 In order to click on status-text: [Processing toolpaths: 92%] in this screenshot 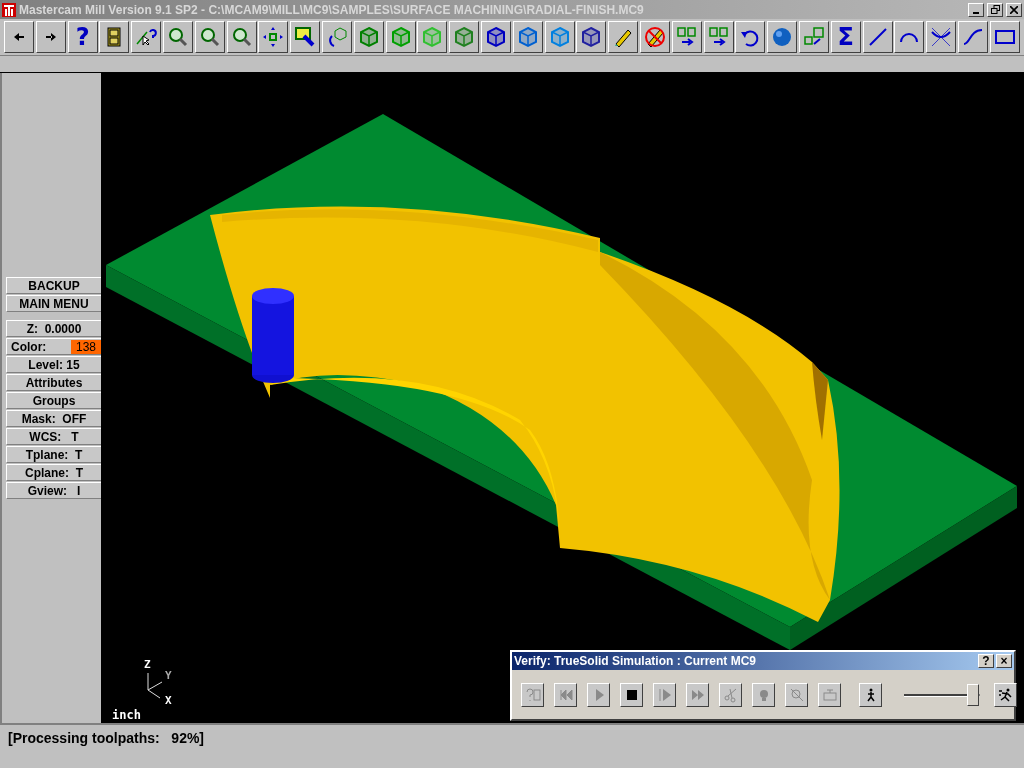, I will do `click(106, 738)`.